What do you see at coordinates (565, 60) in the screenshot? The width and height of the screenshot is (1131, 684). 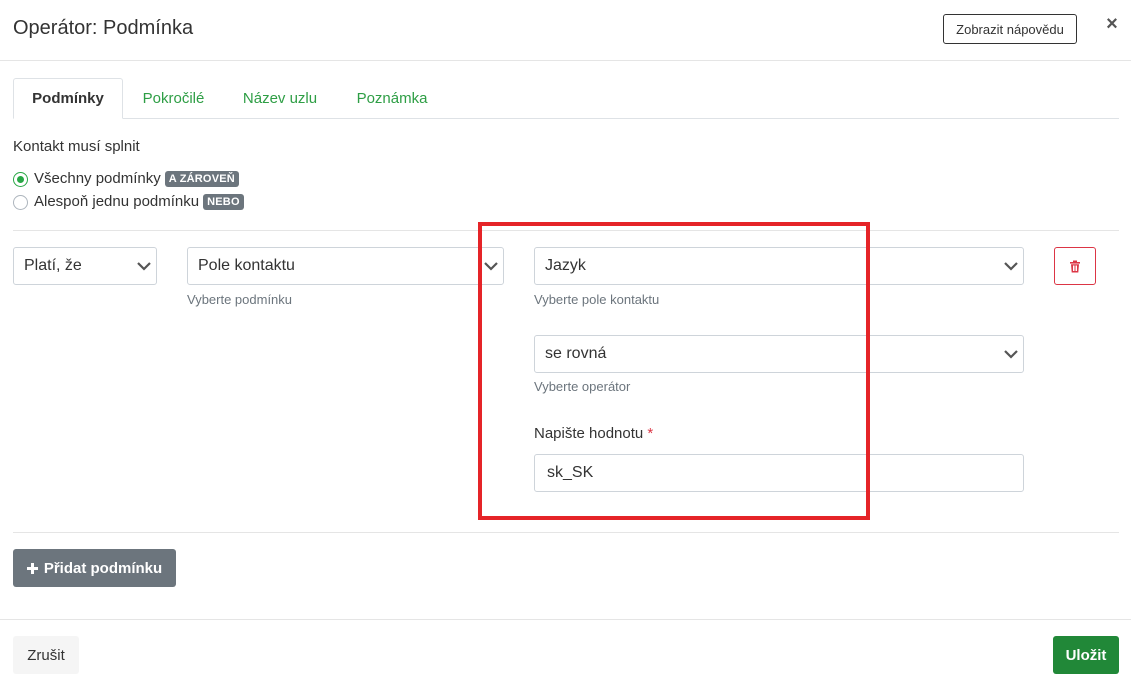 I see `header-divider` at bounding box center [565, 60].